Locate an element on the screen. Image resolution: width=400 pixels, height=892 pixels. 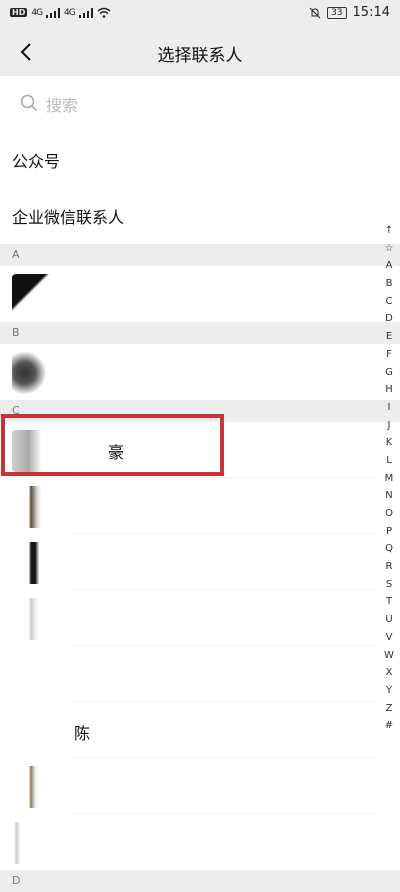
index-letter: A is located at coordinates (389, 266).